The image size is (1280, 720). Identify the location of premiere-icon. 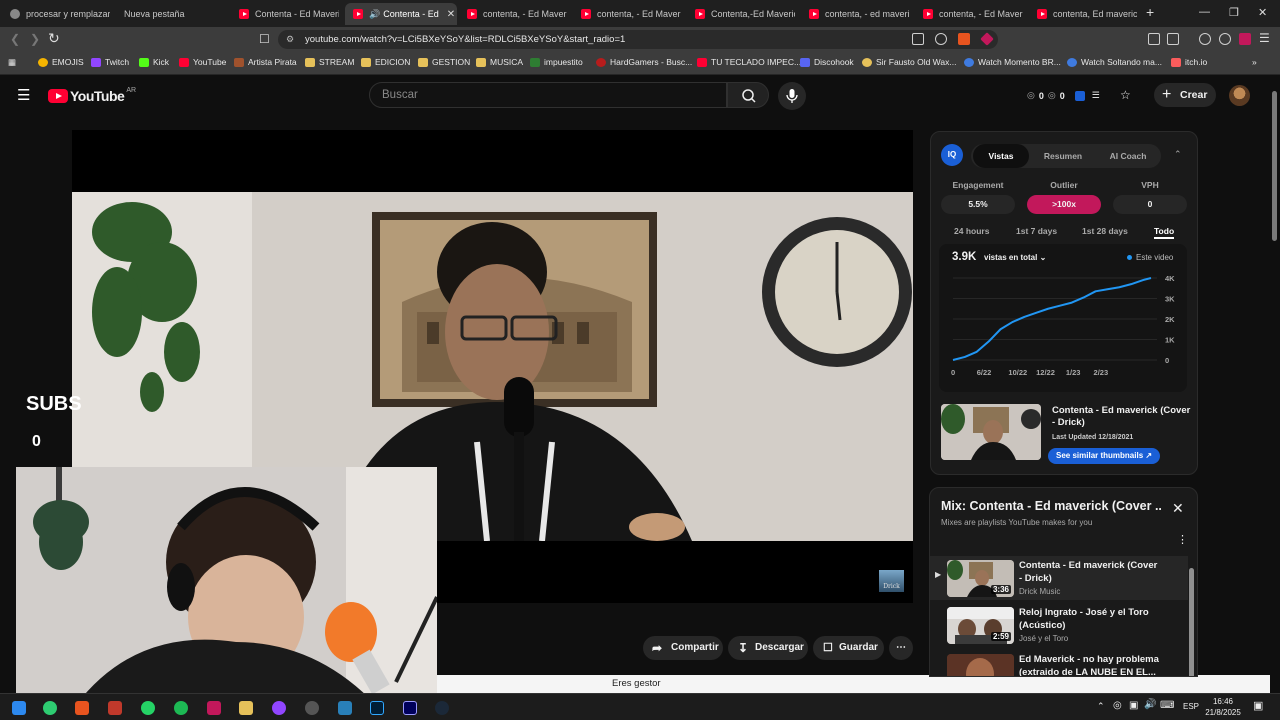
(410, 708).